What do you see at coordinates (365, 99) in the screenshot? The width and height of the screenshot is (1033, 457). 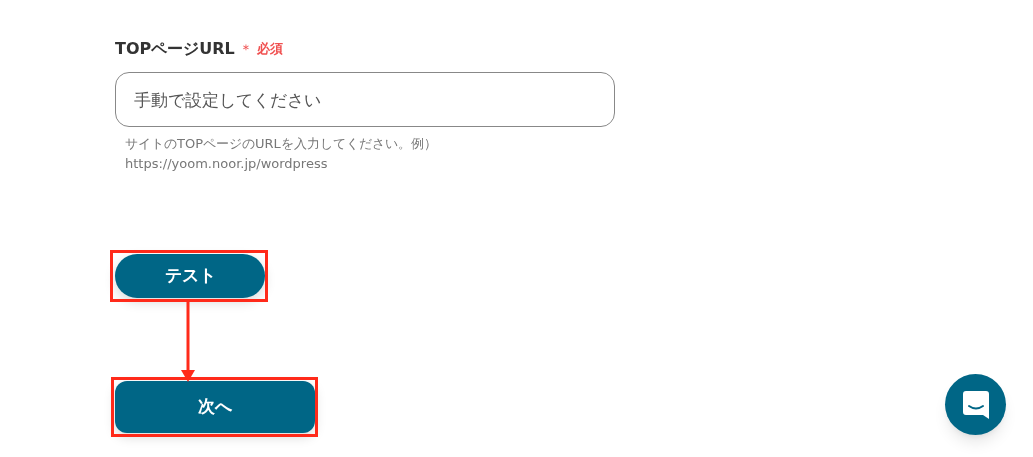 I see `url-input-field: 手動で設定してください` at bounding box center [365, 99].